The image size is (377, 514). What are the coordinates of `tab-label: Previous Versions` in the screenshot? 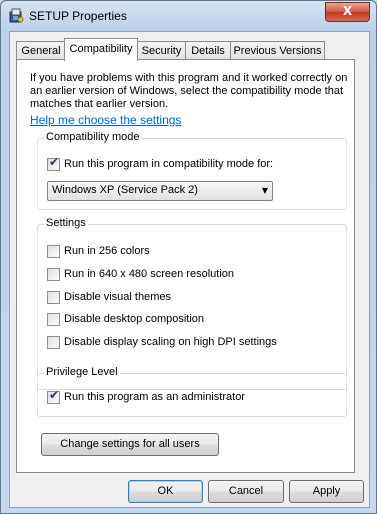 It's located at (277, 51).